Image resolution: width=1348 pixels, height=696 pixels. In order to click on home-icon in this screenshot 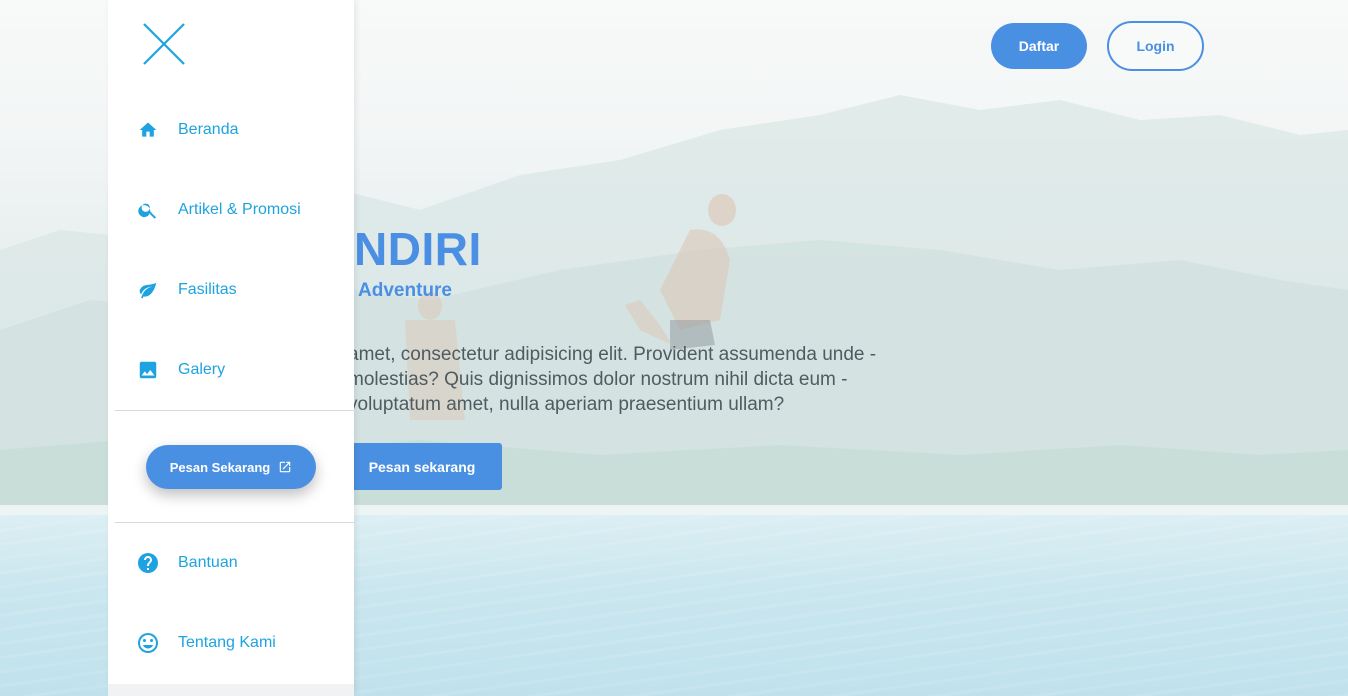, I will do `click(148, 130)`.